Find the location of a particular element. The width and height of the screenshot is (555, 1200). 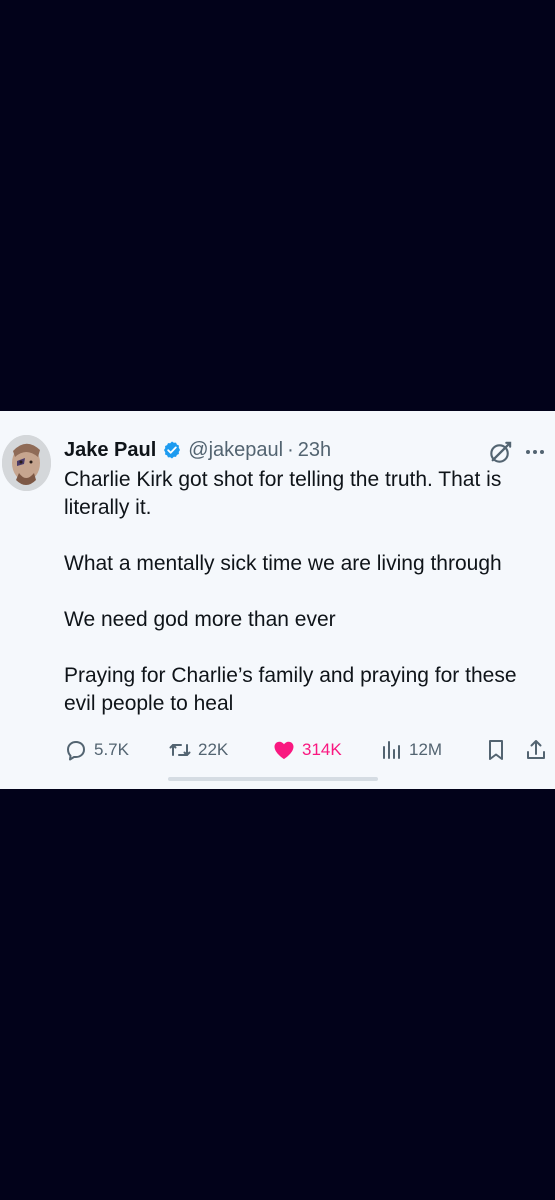

tweet-actions: 5.7K 22K 314K 12M is located at coordinates (305, 750).